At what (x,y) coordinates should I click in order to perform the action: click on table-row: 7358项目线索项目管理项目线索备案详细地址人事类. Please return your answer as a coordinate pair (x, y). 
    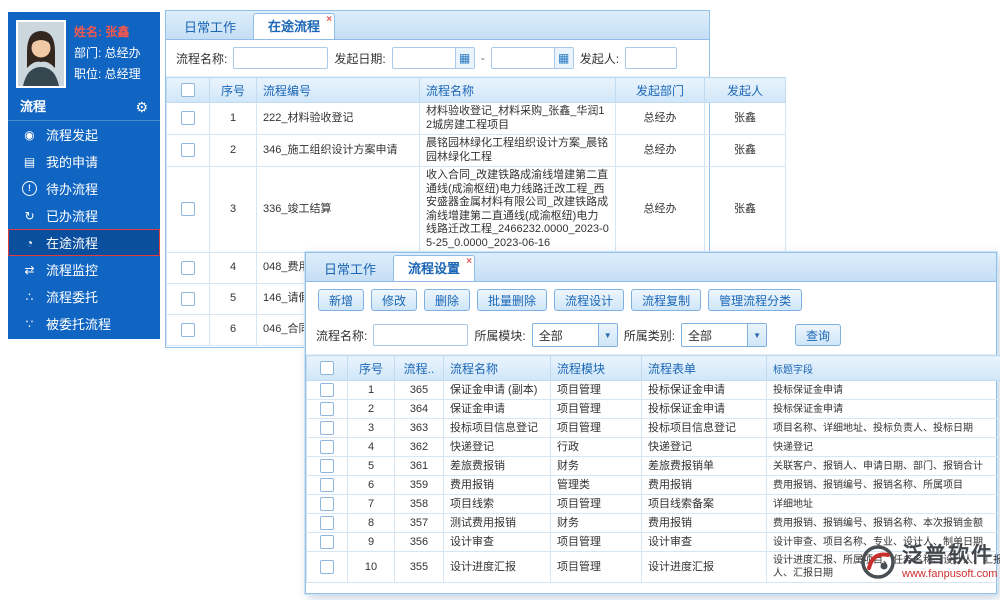
    Looking at the image, I should click on (653, 504).